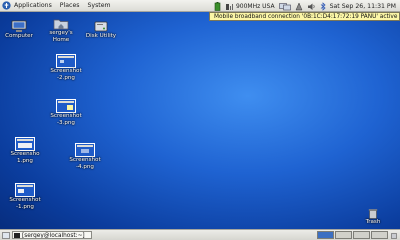 This screenshot has height=240, width=400. Describe the element at coordinates (305, 6) in the screenshot. I see `system-tray: 900MHz USA Sat Sep 26, 11:31 PM` at that location.